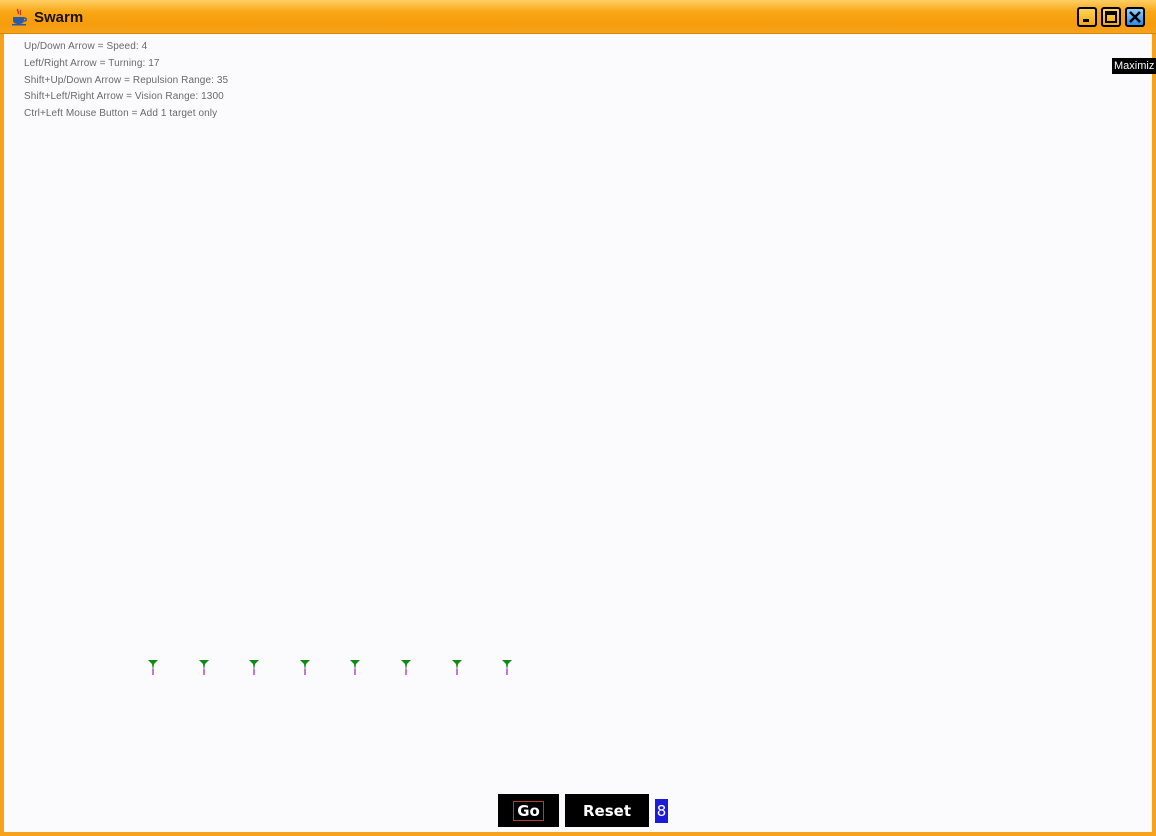 The image size is (1156, 836). I want to click on maximize-icon, so click(1111, 17).